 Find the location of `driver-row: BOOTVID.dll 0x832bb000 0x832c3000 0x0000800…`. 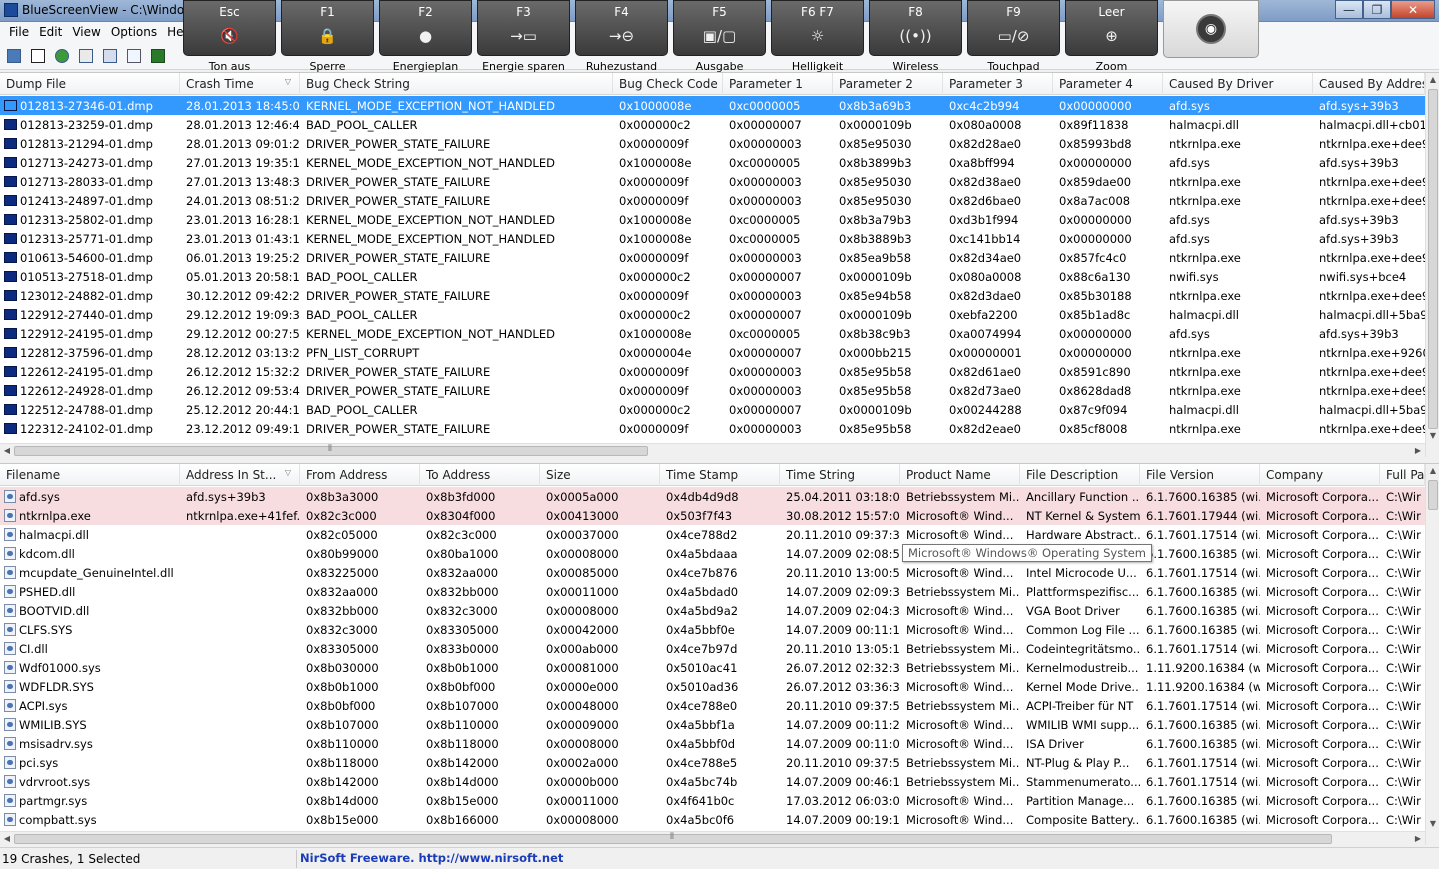

driver-row: BOOTVID.dll 0x832bb000 0x832c3000 0x0000800… is located at coordinates (712, 610).